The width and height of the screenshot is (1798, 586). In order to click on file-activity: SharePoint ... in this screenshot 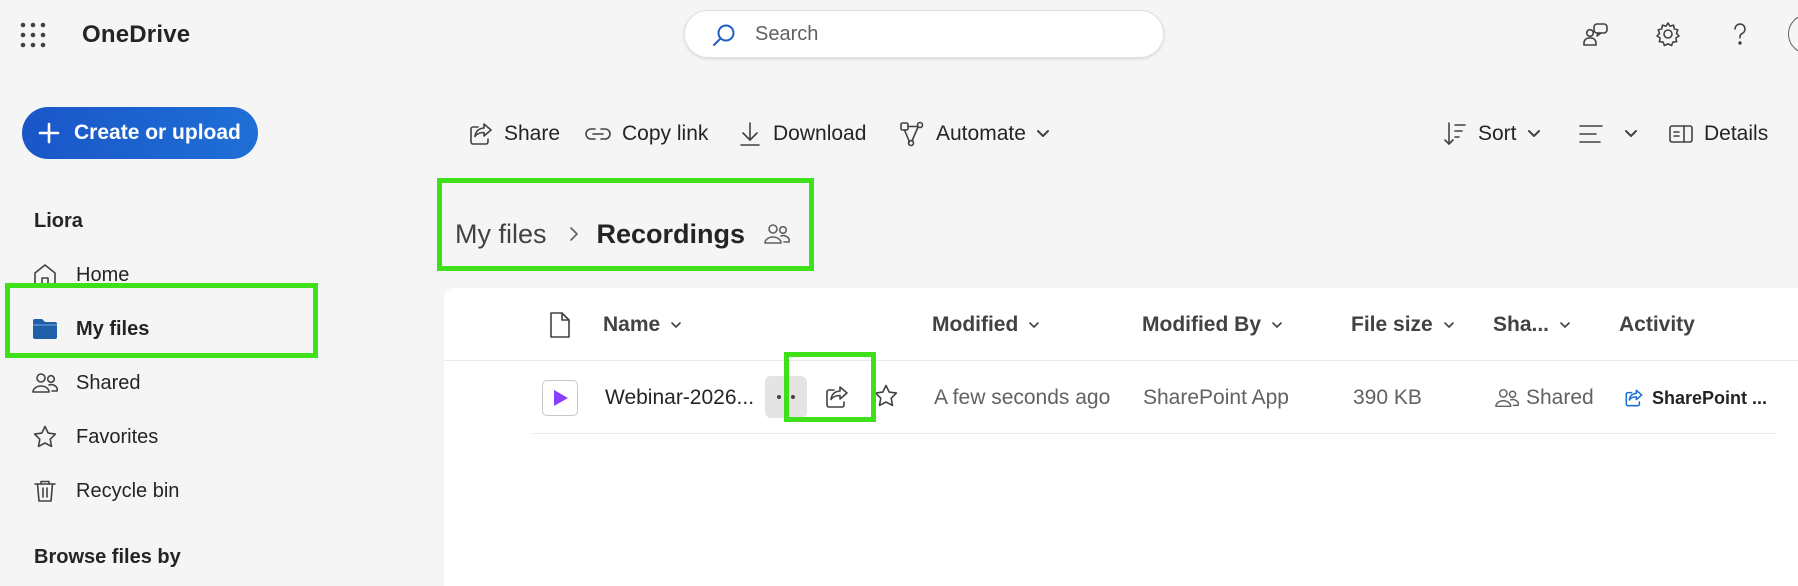, I will do `click(1695, 398)`.